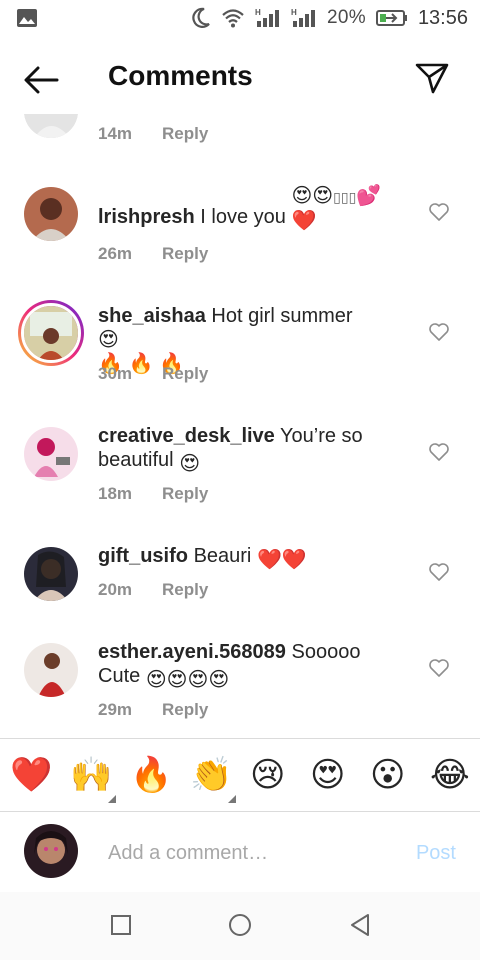 The height and width of the screenshot is (960, 480). I want to click on comment-time: 29m, so click(115, 709).